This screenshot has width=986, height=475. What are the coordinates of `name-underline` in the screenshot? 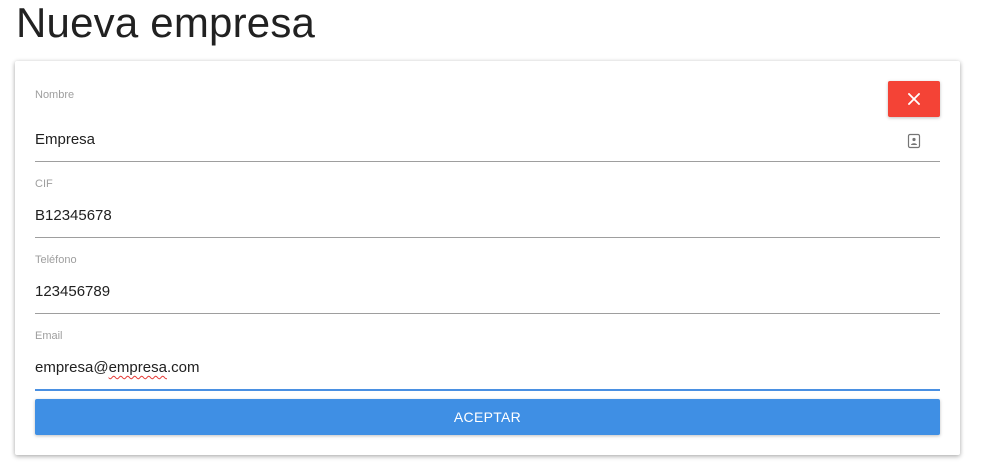 It's located at (487, 161).